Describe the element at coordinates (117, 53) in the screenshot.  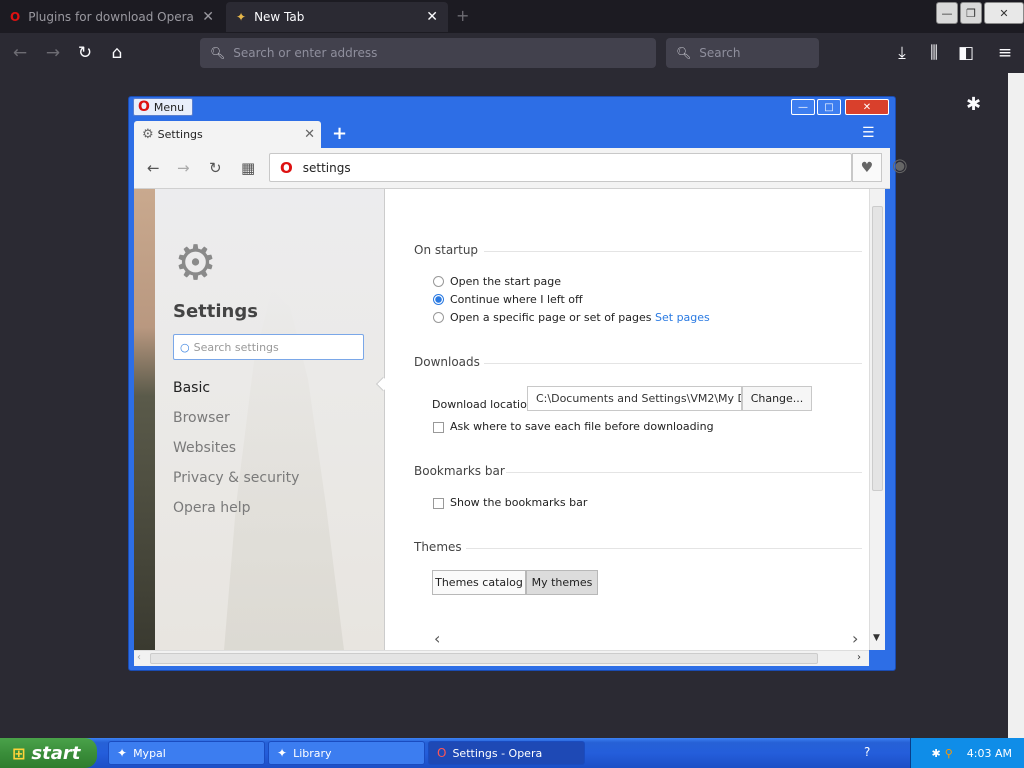
I see `home-icon: ⌂` at that location.